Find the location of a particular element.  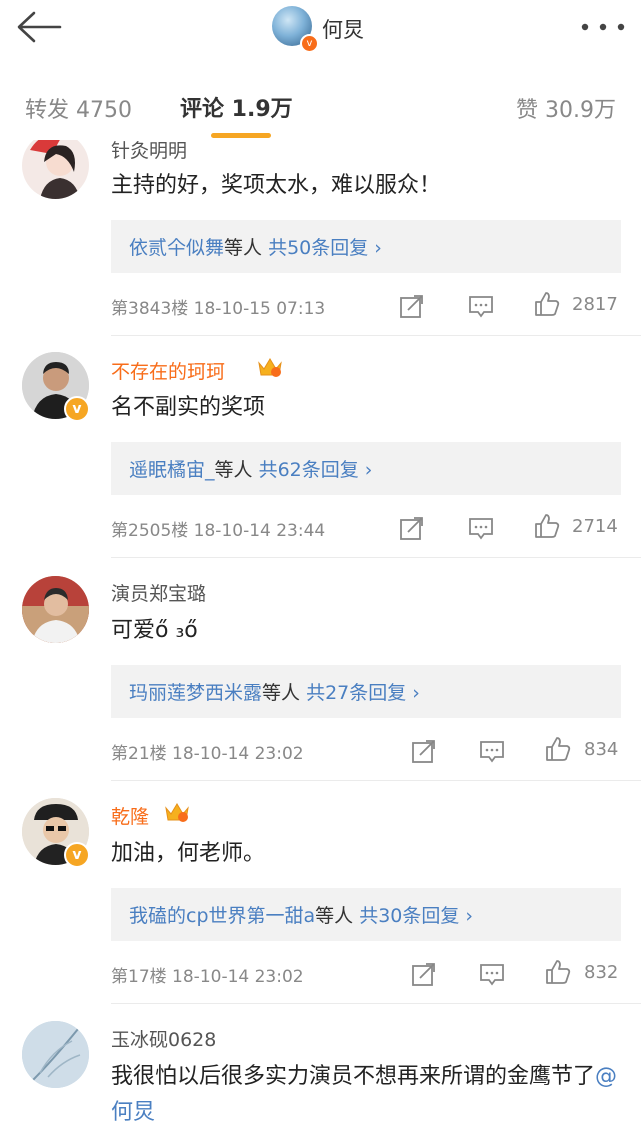

reply-summary: 我磕的cp世界第一甜a等人 共30条回复 › is located at coordinates (366, 914).